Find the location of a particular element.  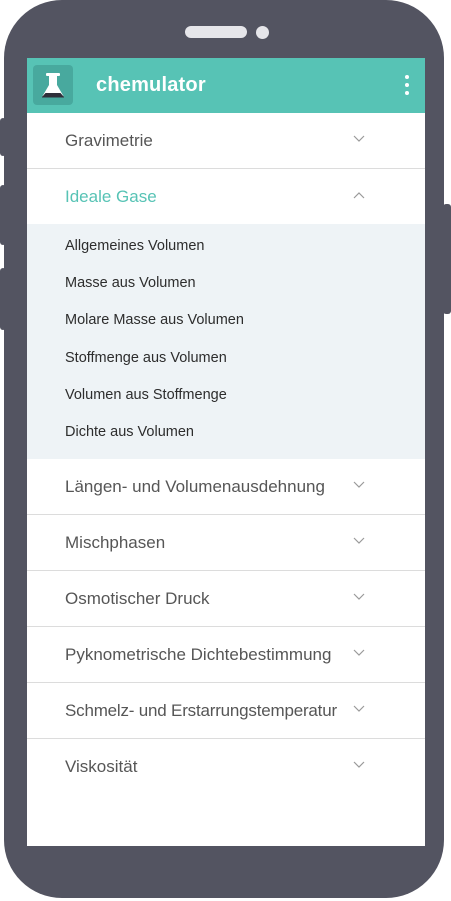

section-label: Gravimetrie is located at coordinates (109, 140).